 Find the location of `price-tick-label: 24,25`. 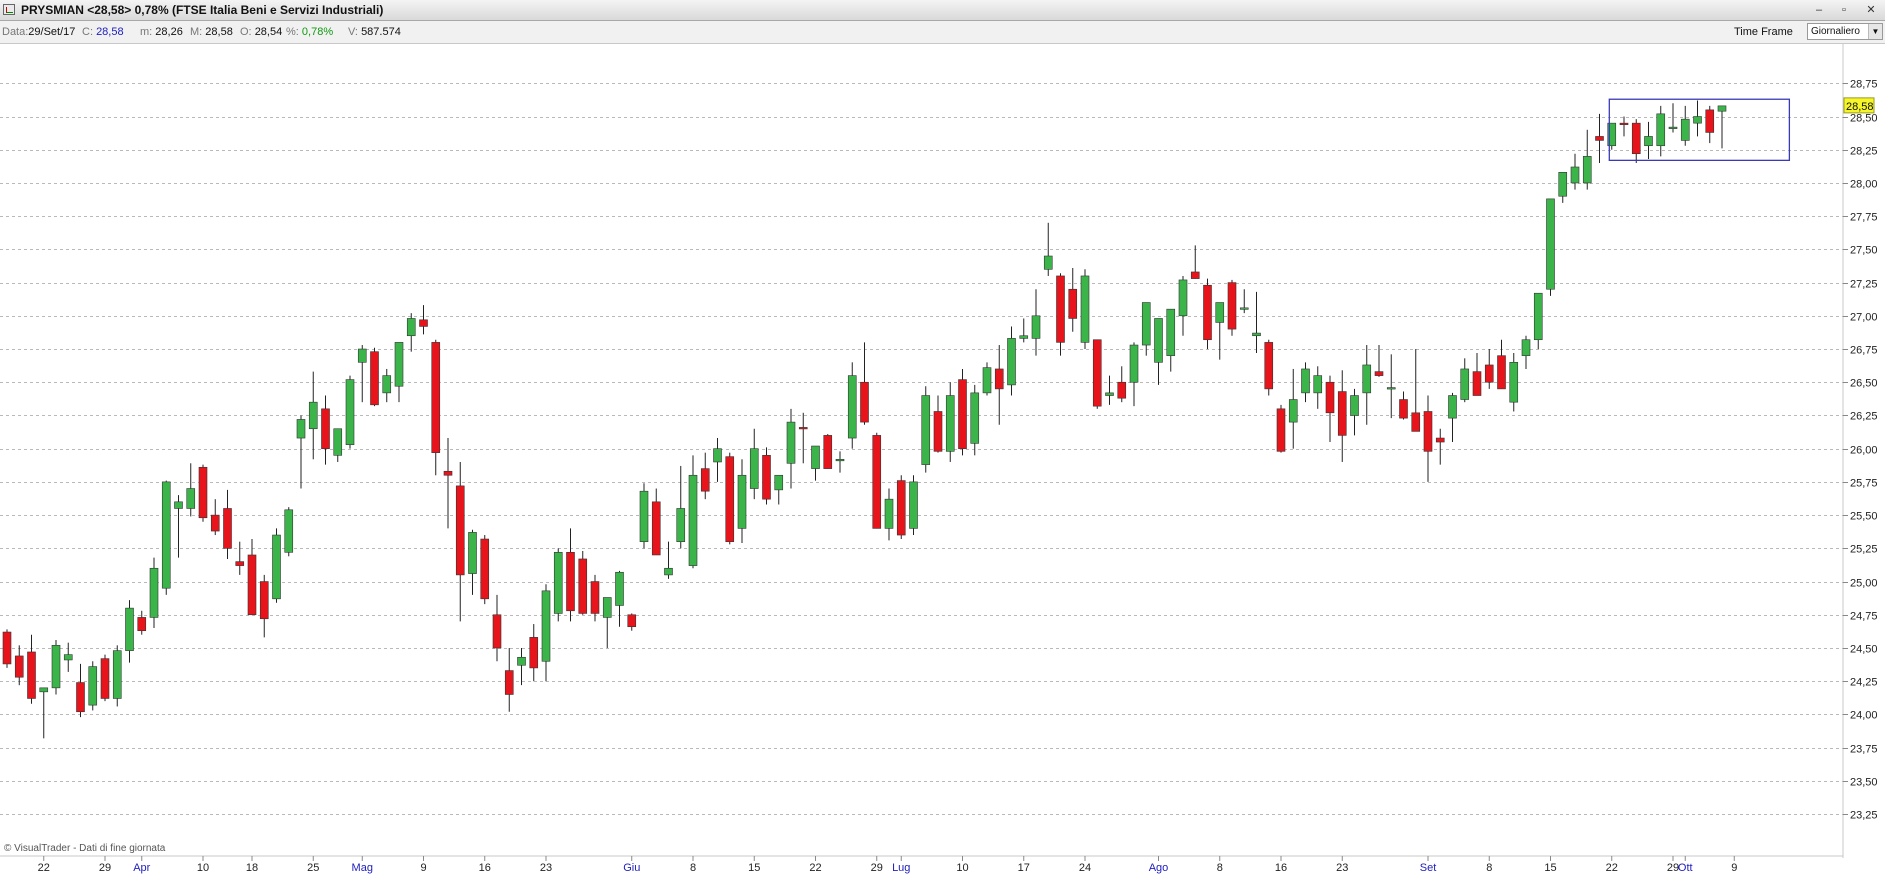

price-tick-label: 24,25 is located at coordinates (1864, 683).